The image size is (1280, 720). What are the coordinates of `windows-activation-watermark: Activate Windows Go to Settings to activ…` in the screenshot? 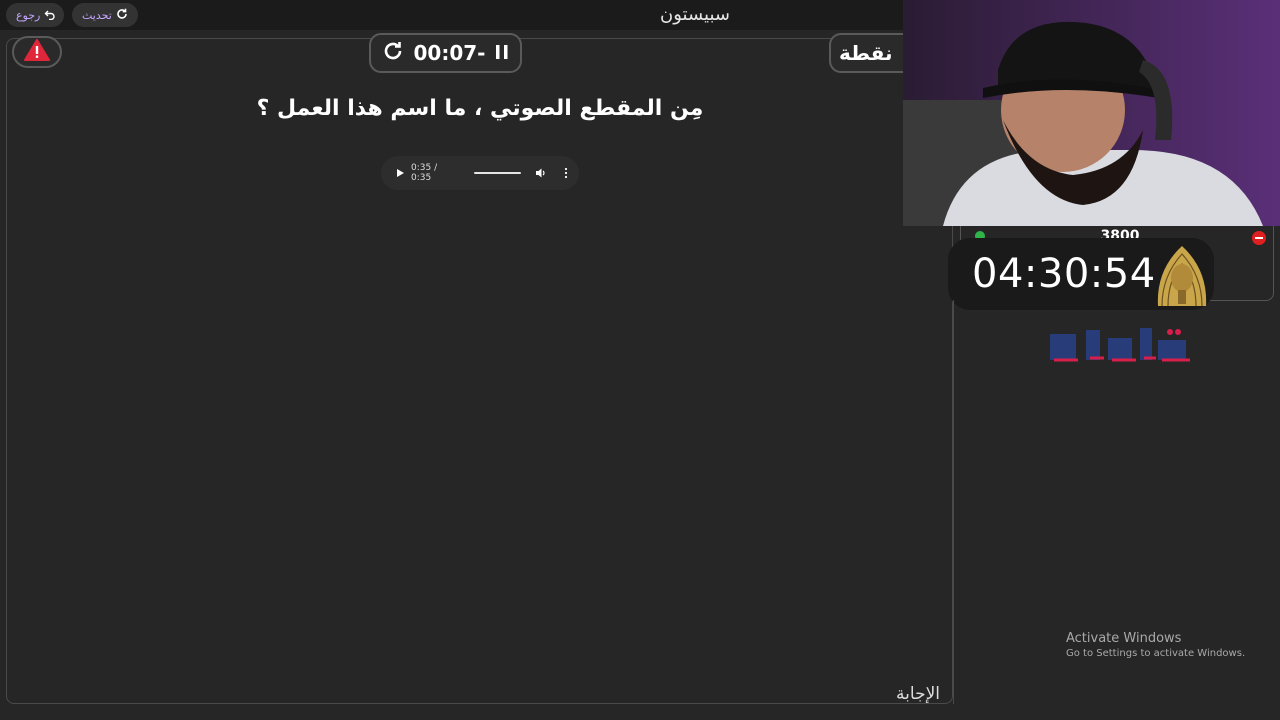 It's located at (1155, 645).